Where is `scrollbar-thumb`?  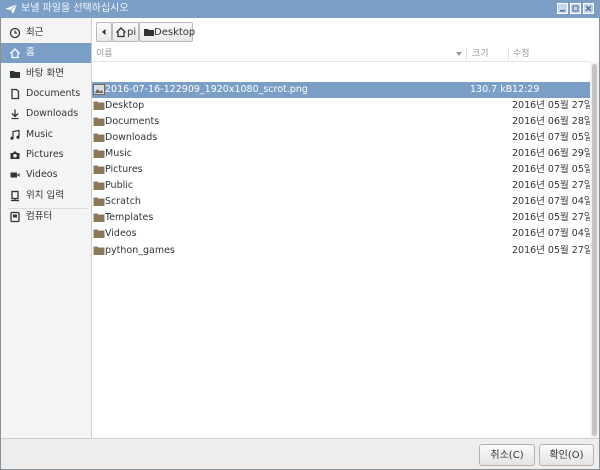
scrollbar-thumb is located at coordinates (594, 250).